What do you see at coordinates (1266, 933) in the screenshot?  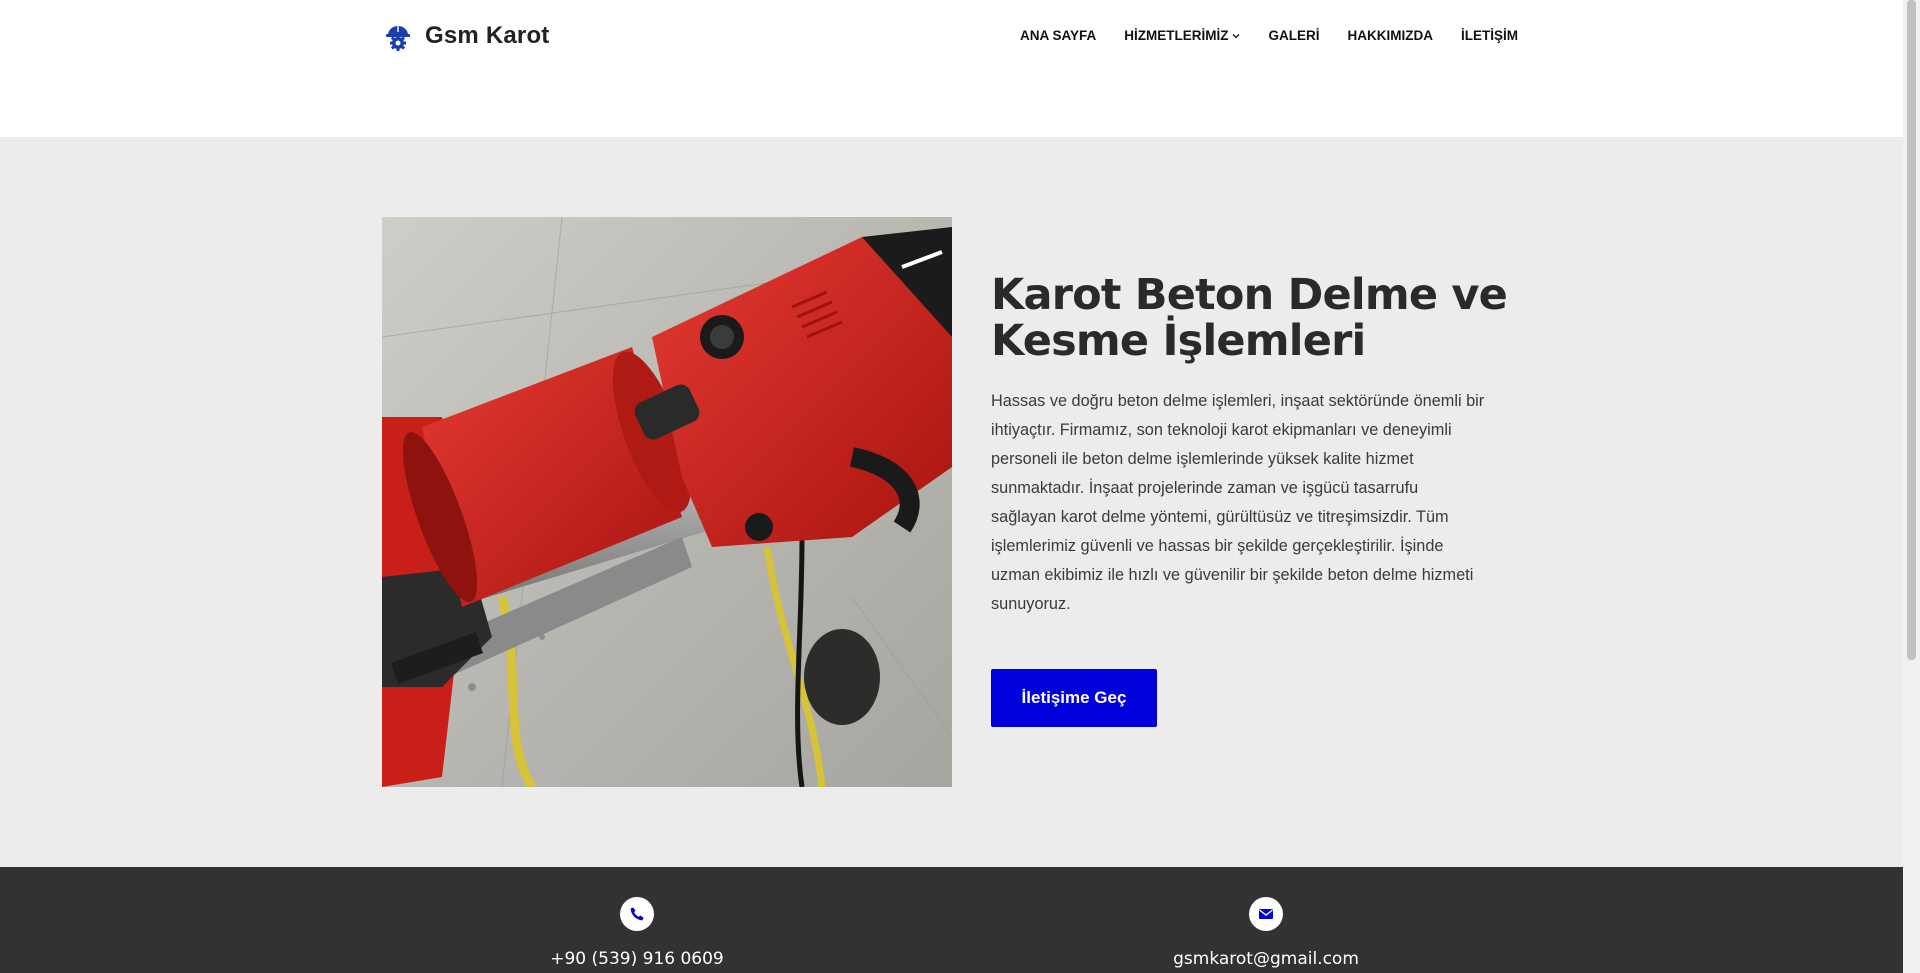 I see `email-contact: gsmkarot@gmail.com` at bounding box center [1266, 933].